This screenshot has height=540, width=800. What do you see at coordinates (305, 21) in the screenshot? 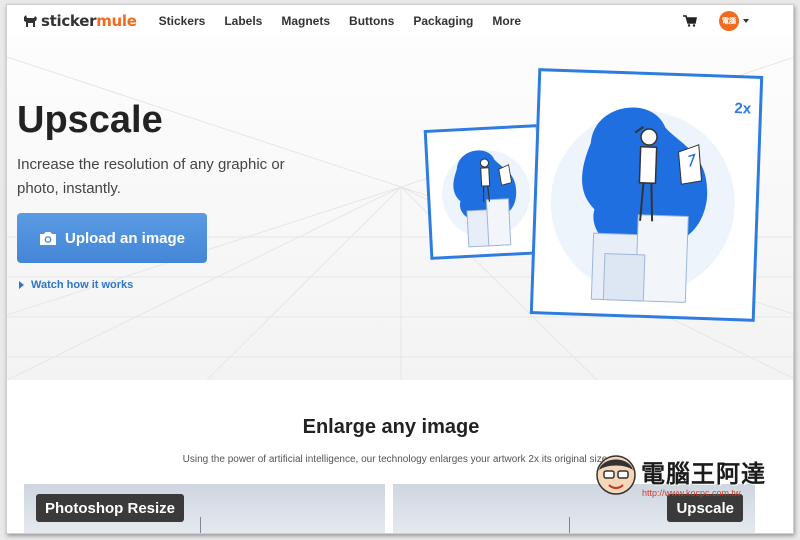
I see `nav-item-magnets: Magnets` at bounding box center [305, 21].